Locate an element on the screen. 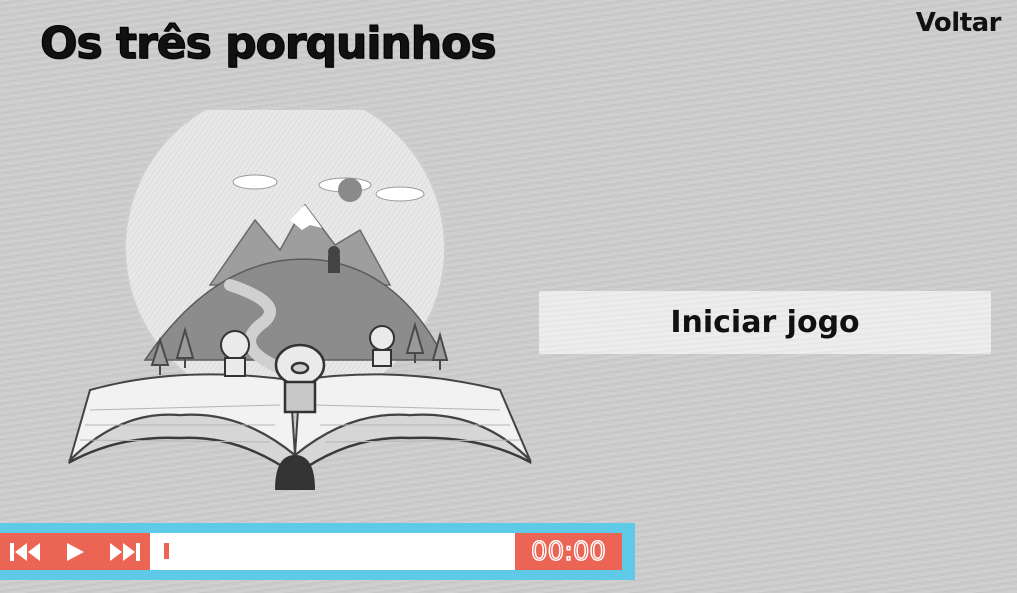 Image resolution: width=1017 pixels, height=593 pixels. progress-handle is located at coordinates (166, 551).